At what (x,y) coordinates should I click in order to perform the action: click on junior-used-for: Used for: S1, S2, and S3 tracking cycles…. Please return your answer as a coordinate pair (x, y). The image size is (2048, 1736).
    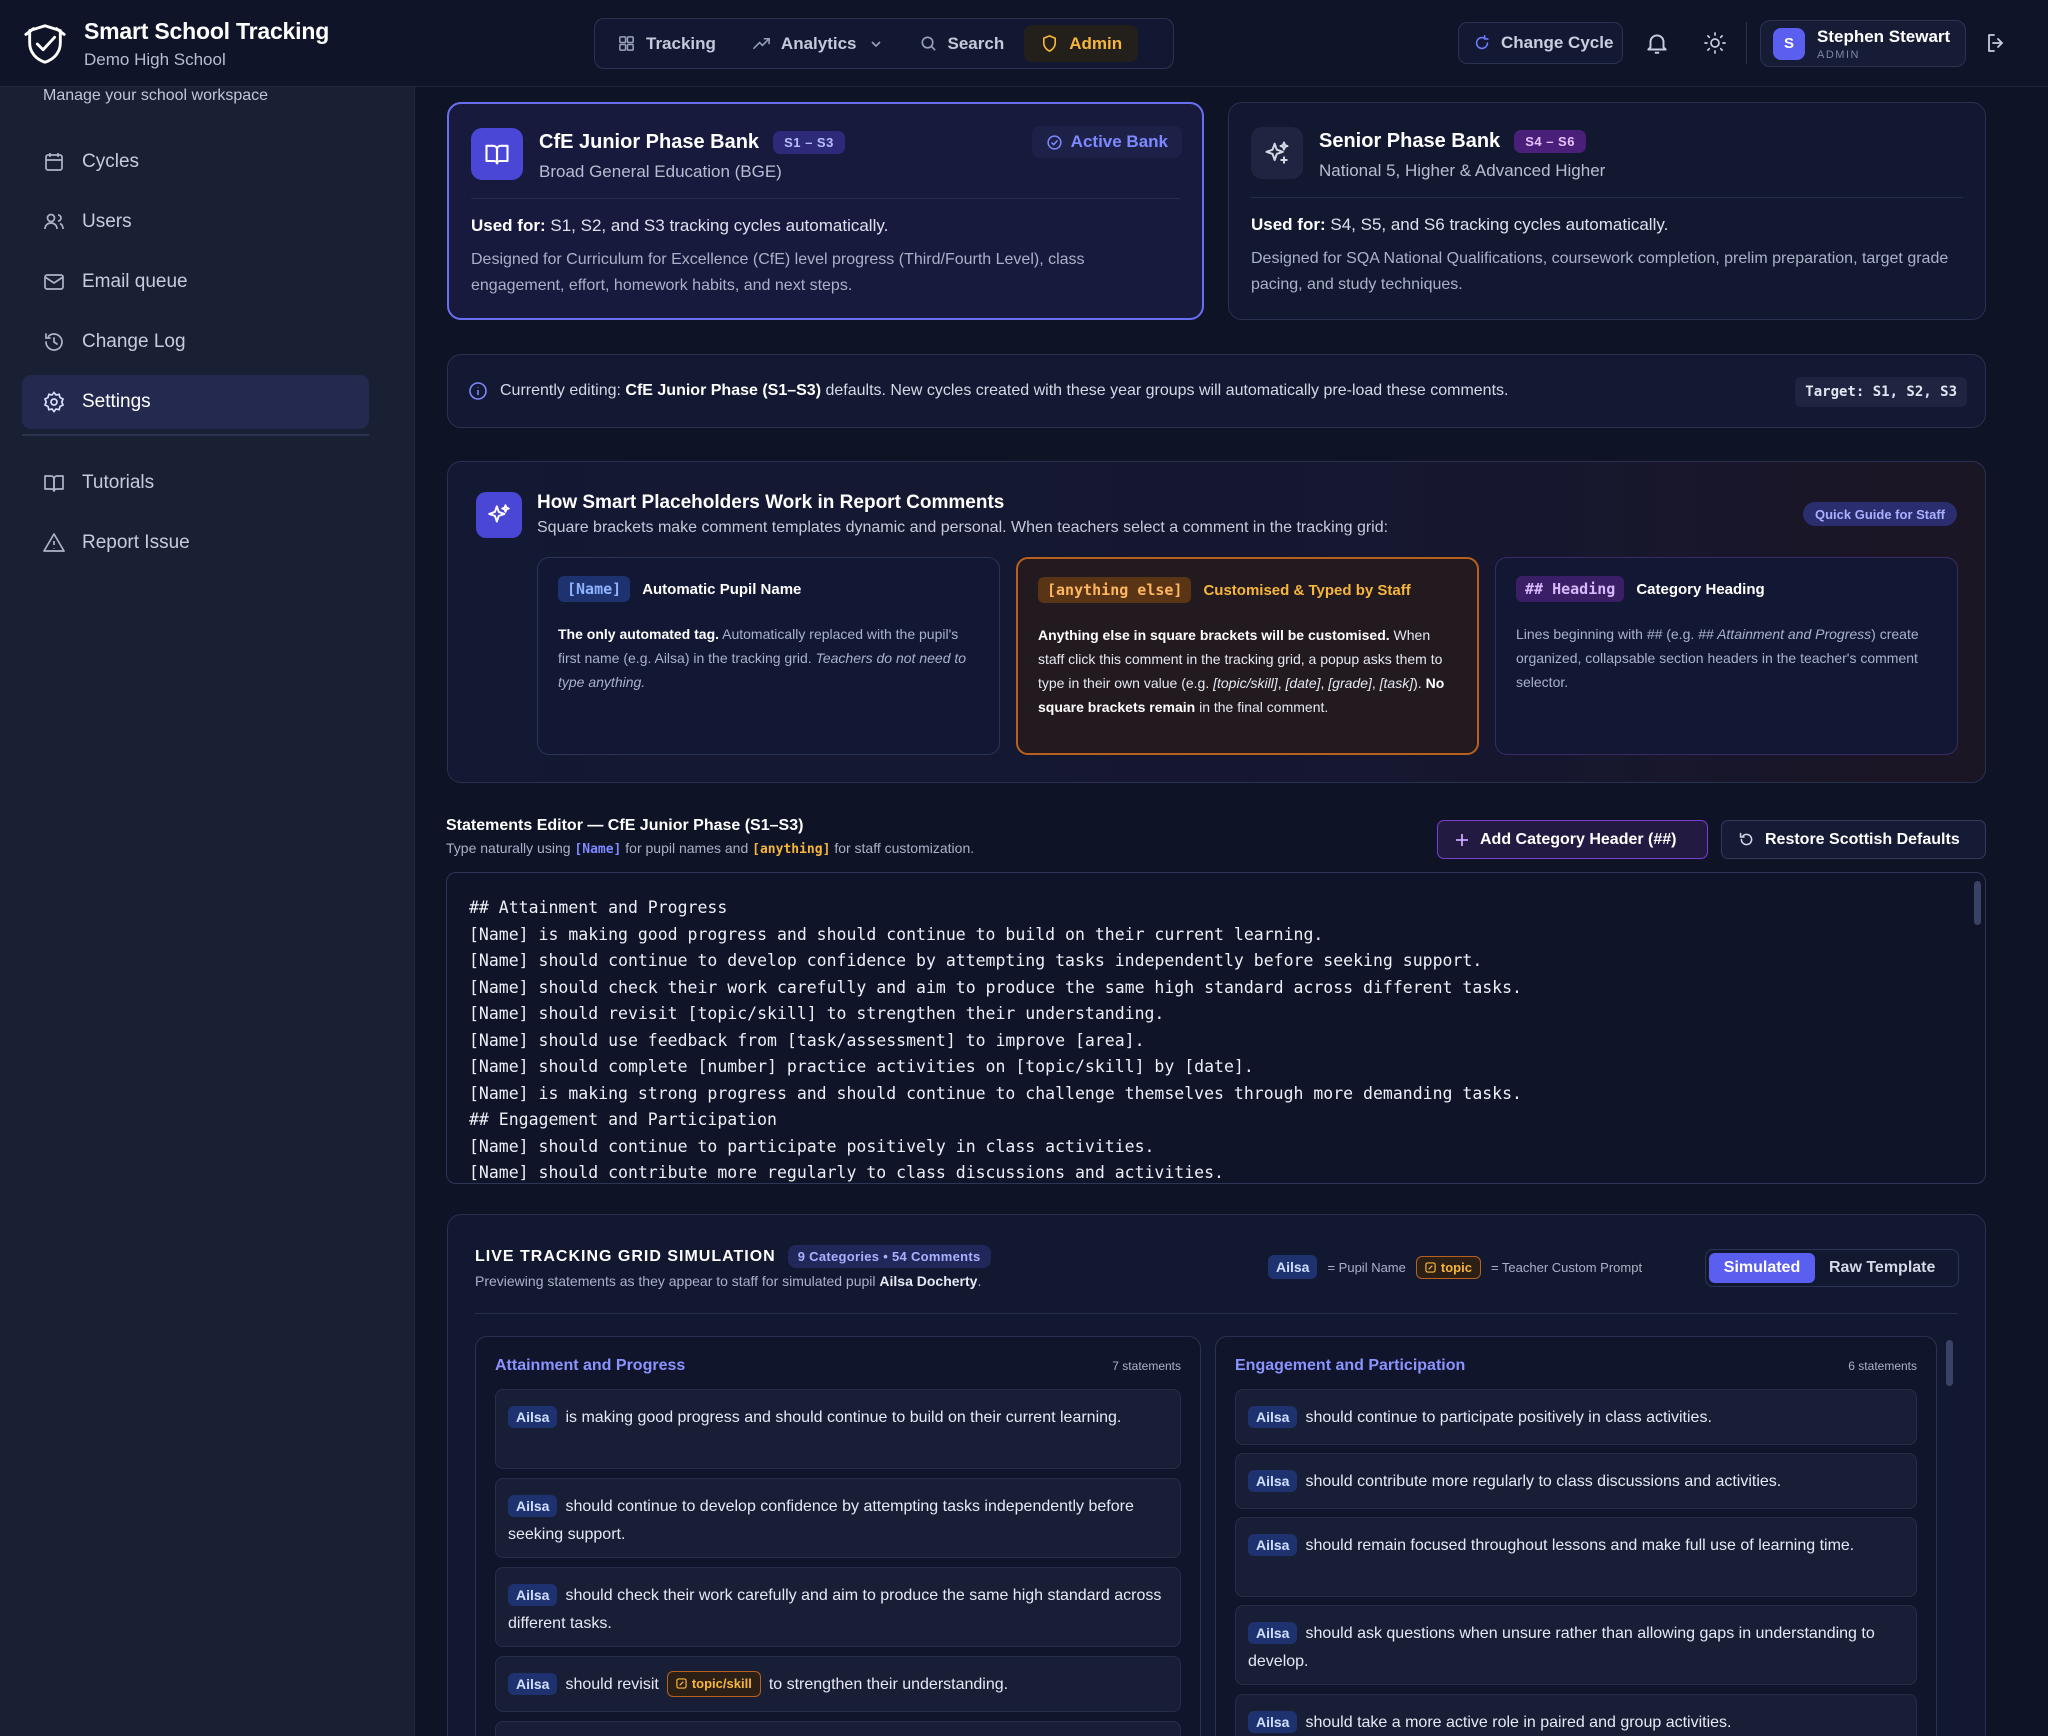
    Looking at the image, I should click on (679, 226).